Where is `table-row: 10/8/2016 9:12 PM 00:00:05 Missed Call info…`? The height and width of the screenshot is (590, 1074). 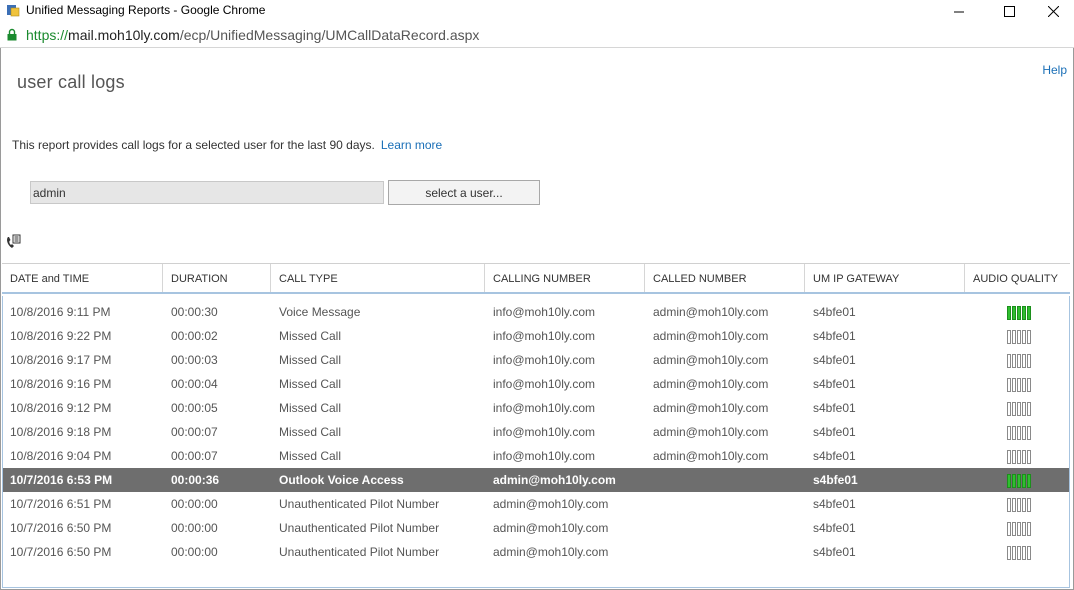
table-row: 10/8/2016 9:12 PM 00:00:05 Missed Call info… is located at coordinates (536, 408).